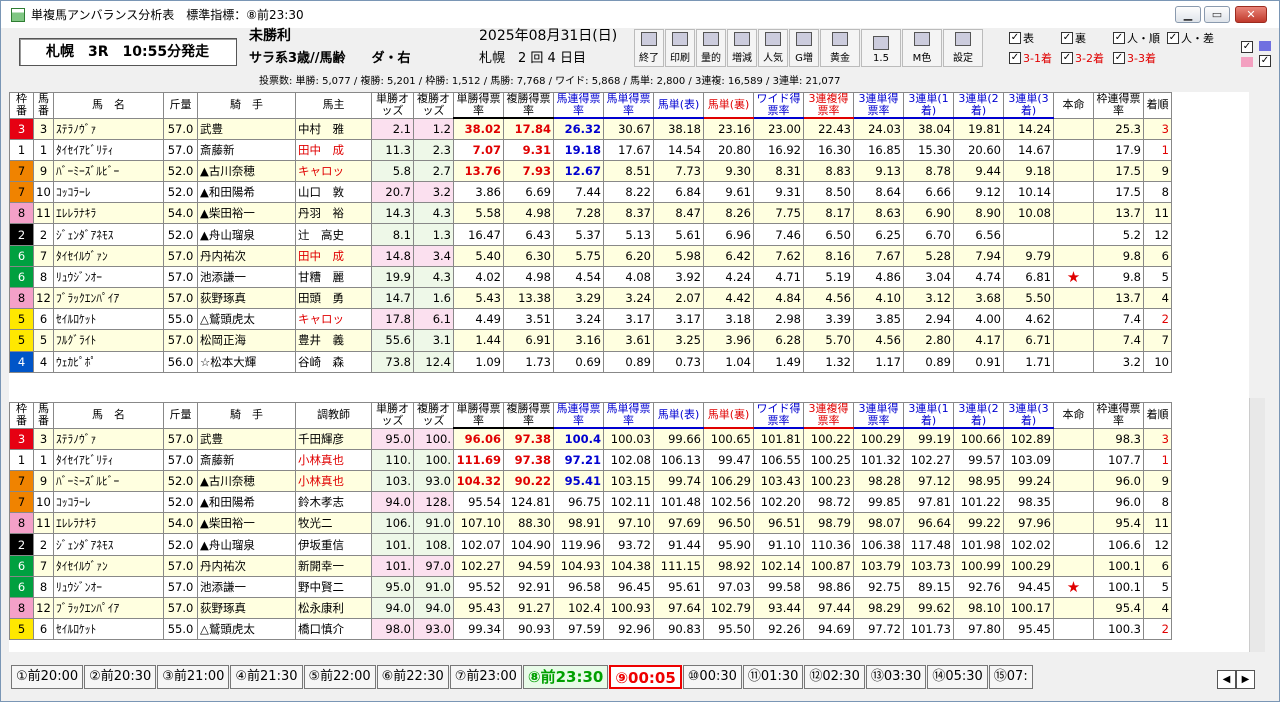 This screenshot has width=1280, height=702. I want to click on tab-scroll-left-button: ◀, so click(1226, 679).